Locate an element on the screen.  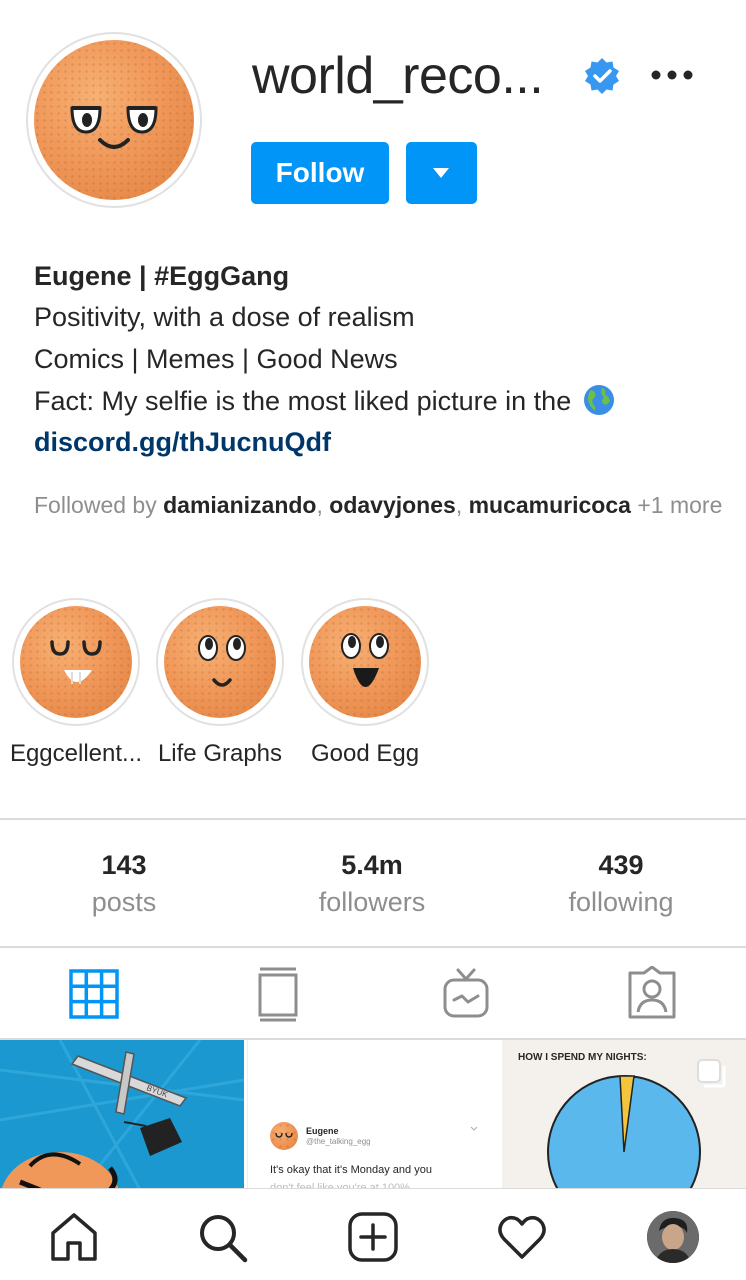
profile-avatar is located at coordinates (673, 1237).